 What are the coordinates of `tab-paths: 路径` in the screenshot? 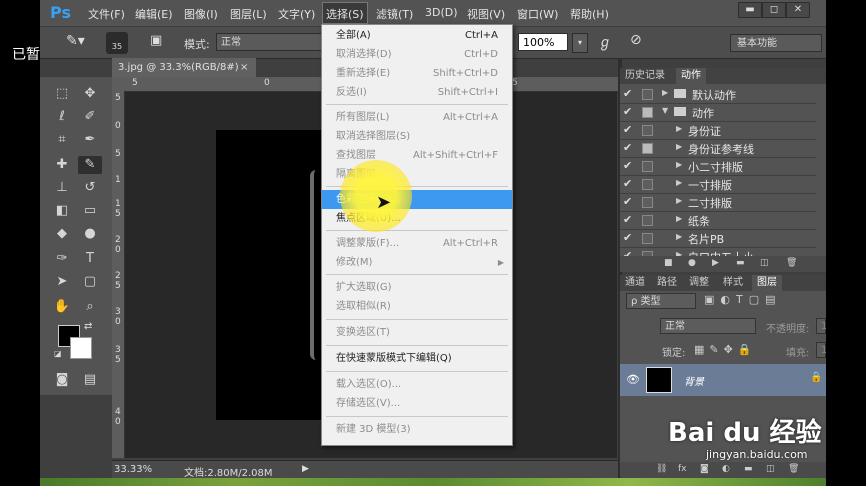 It's located at (667, 283).